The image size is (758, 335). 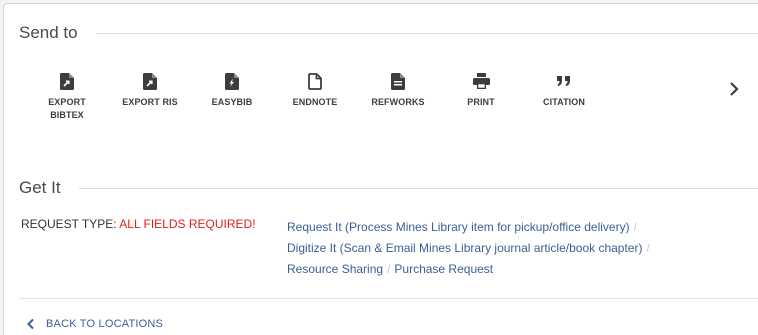 I want to click on endnote-button: ENDNOTE, so click(x=315, y=90).